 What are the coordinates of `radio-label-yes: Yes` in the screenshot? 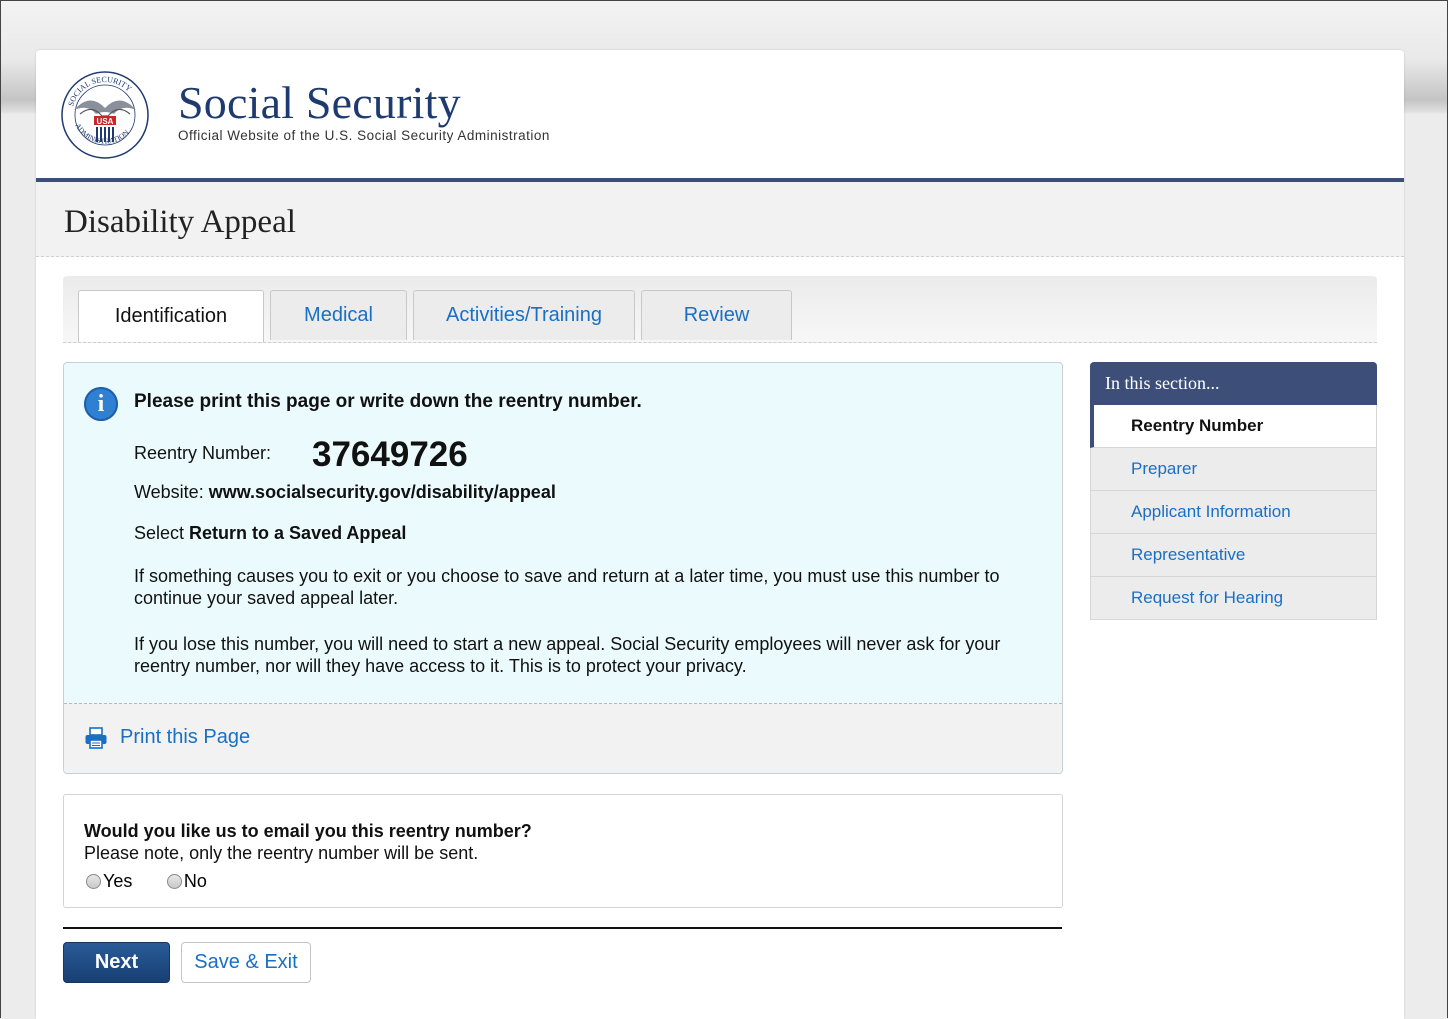 It's located at (117, 881).